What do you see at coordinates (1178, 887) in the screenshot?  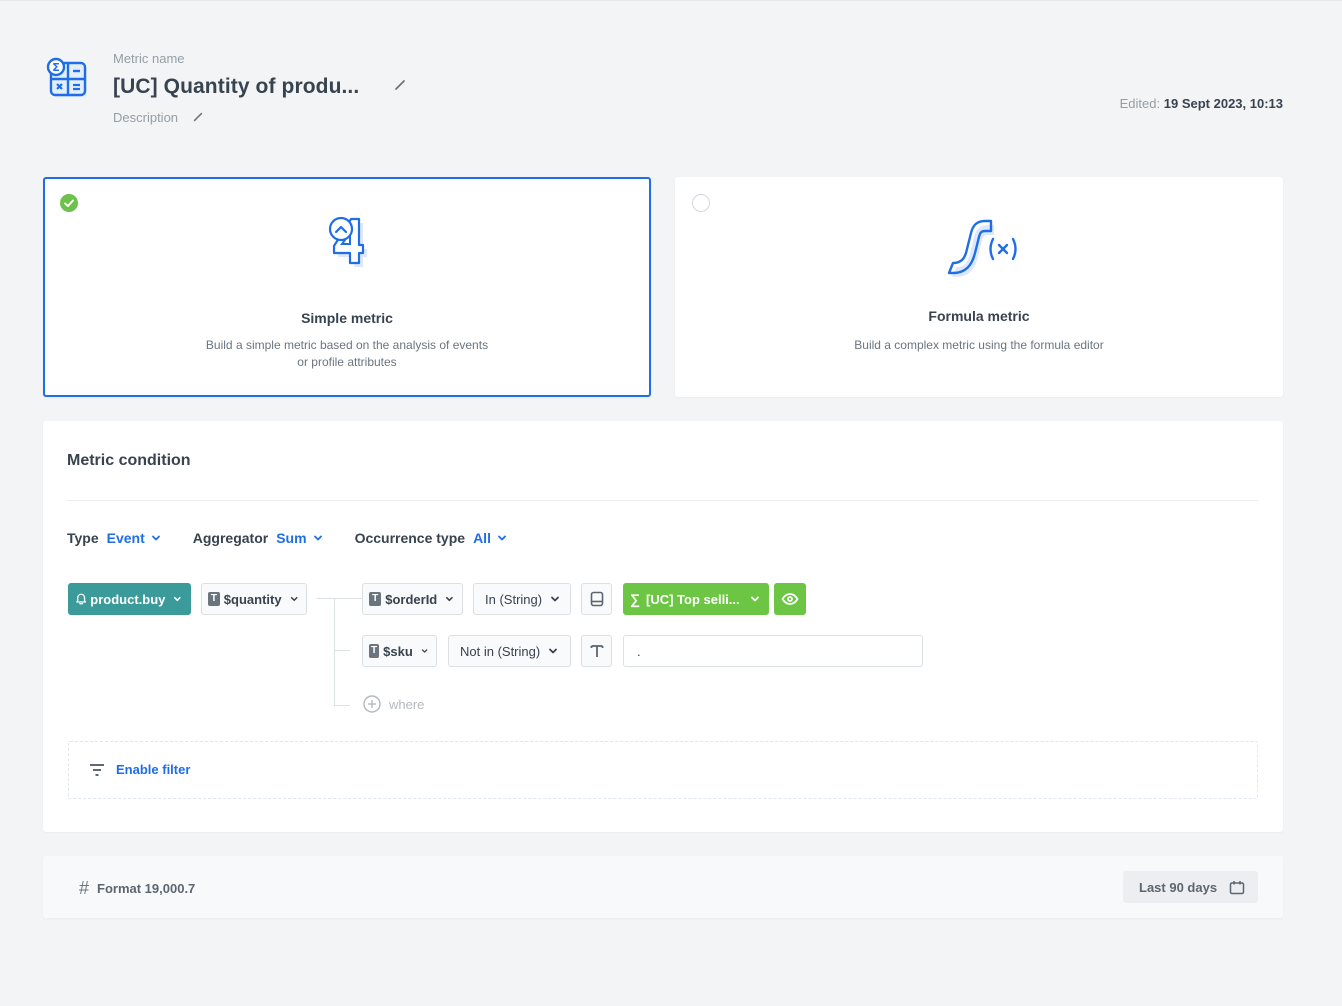 I see `date-range-label: Last 90 days` at bounding box center [1178, 887].